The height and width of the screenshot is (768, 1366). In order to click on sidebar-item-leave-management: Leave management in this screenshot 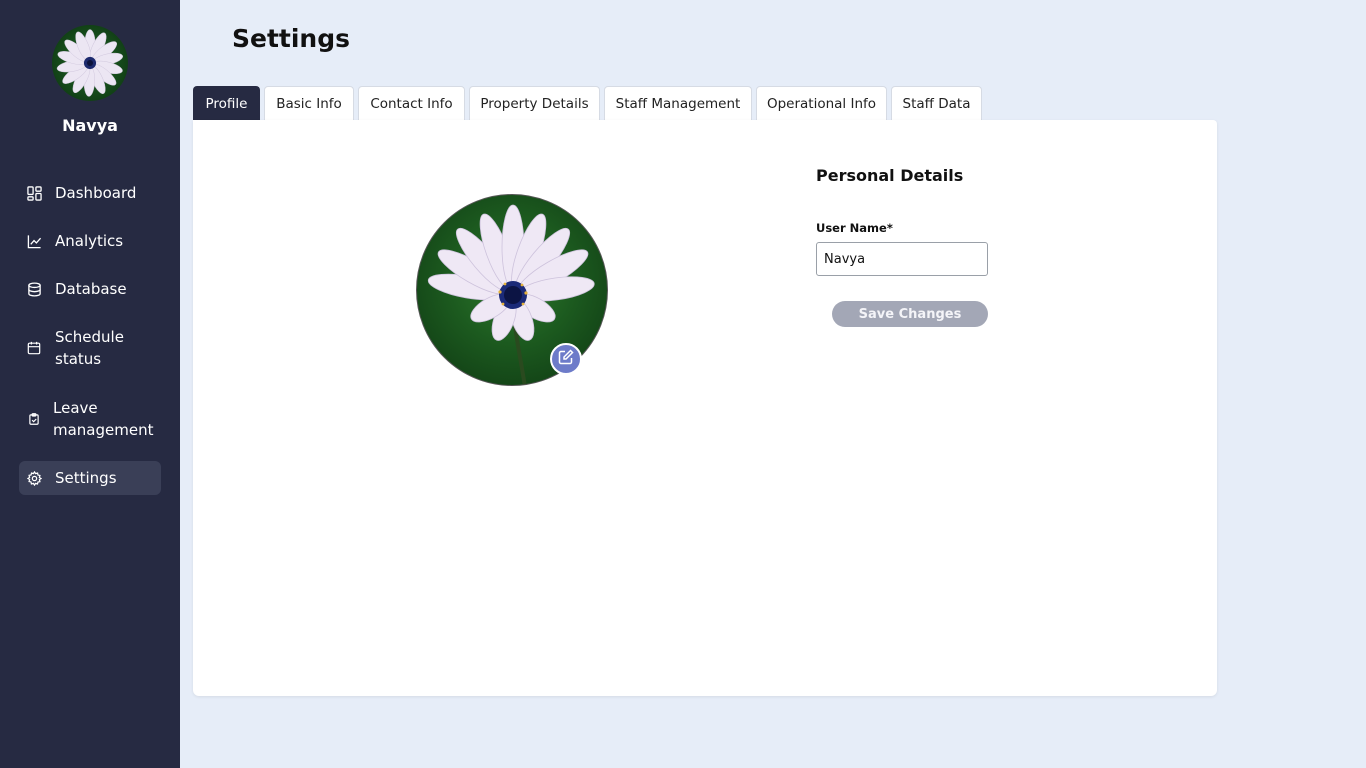, I will do `click(90, 419)`.